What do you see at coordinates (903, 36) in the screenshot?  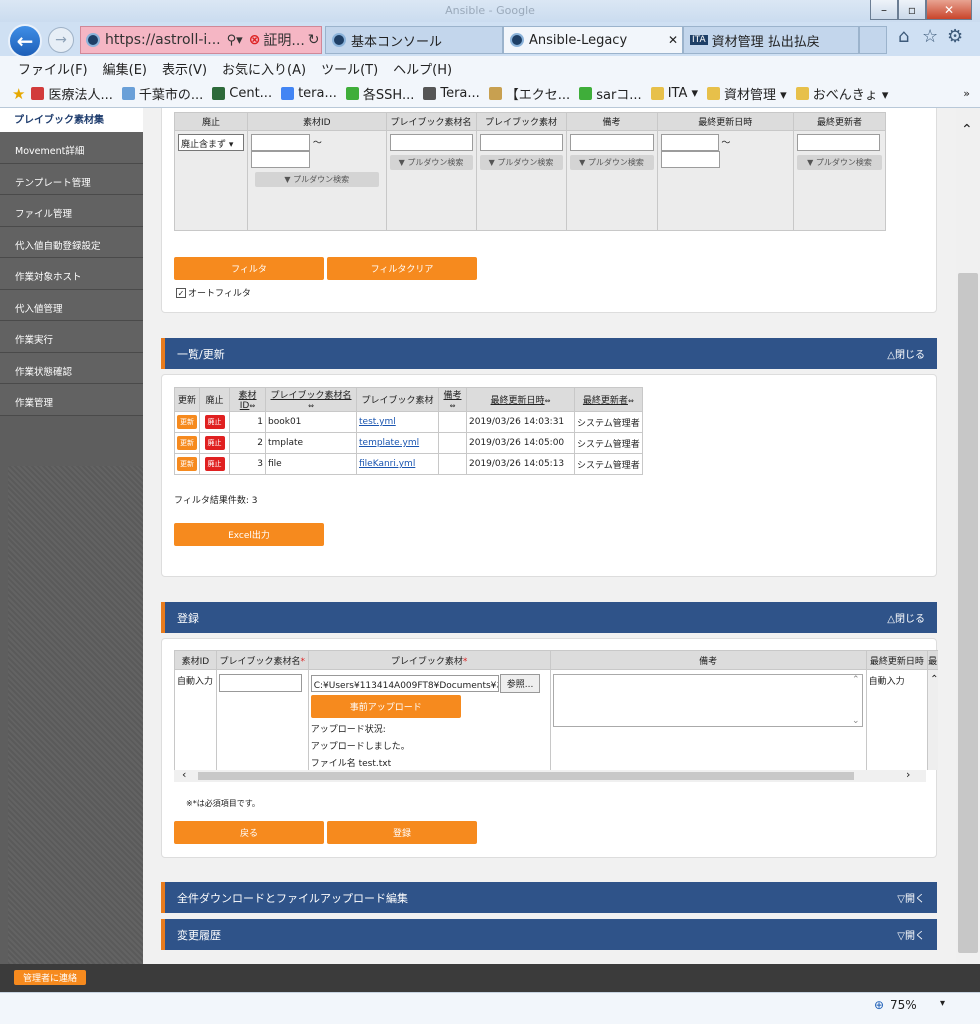 I see `home-icon: ⌂` at bounding box center [903, 36].